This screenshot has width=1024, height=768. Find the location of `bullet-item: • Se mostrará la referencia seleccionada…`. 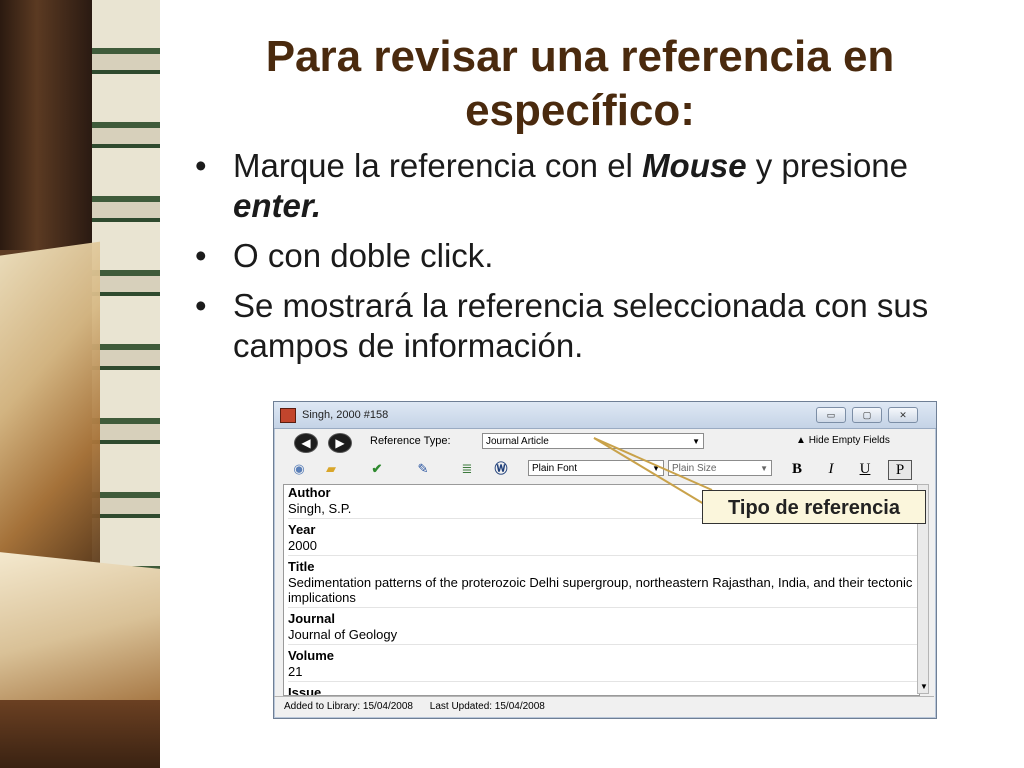

bullet-item: • Se mostrará la referencia seleccionada… is located at coordinates (590, 326).